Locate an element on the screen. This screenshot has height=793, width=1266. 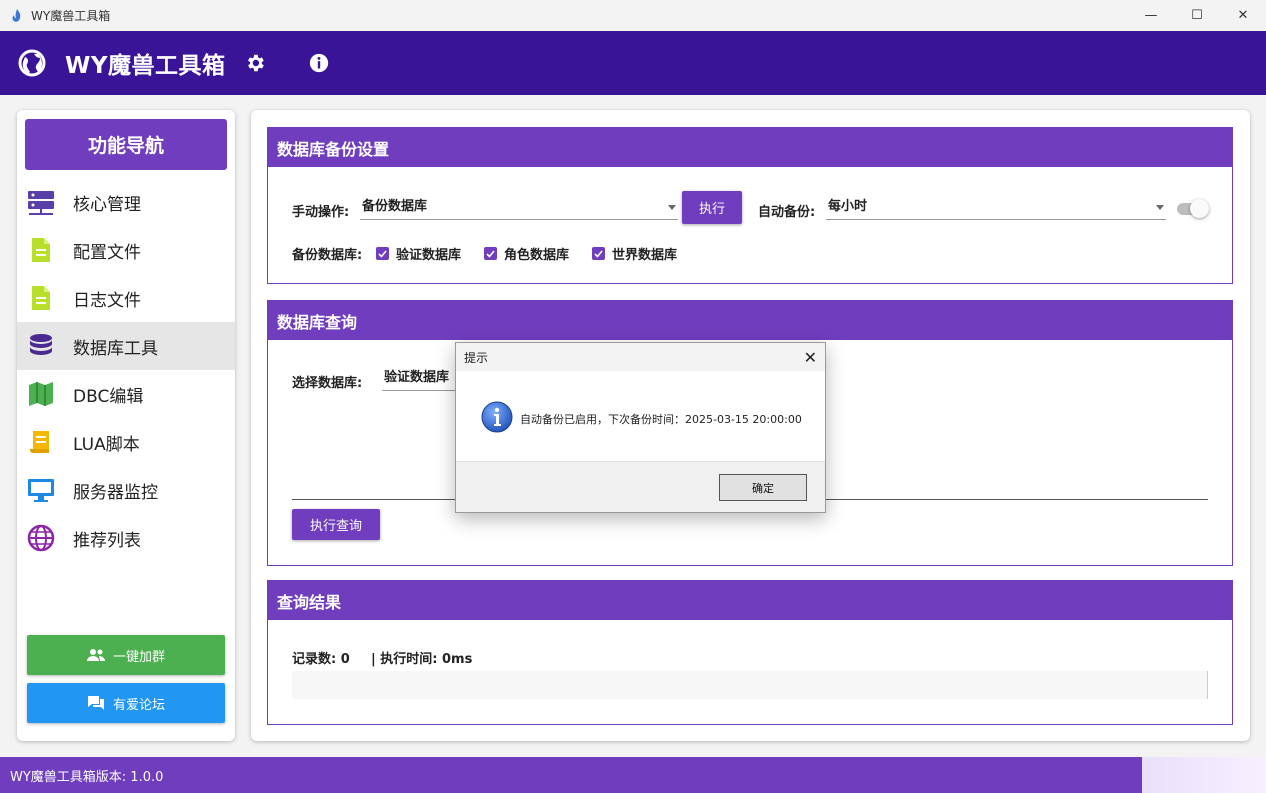
sidebar-item-label: 核心管理 is located at coordinates (107, 204).